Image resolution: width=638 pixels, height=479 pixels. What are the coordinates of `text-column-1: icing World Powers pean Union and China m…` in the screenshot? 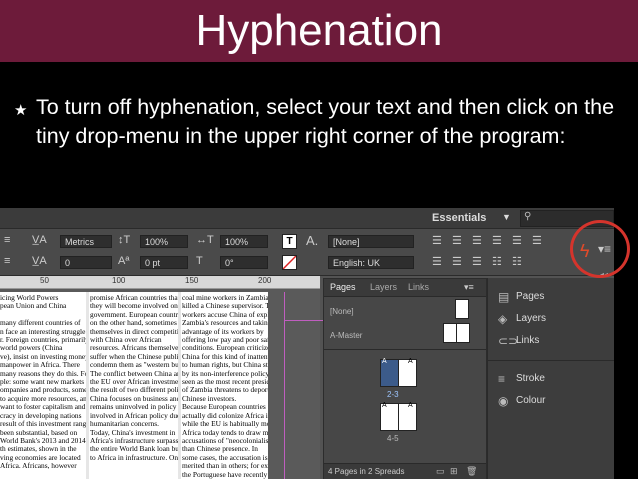 It's located at (43, 386).